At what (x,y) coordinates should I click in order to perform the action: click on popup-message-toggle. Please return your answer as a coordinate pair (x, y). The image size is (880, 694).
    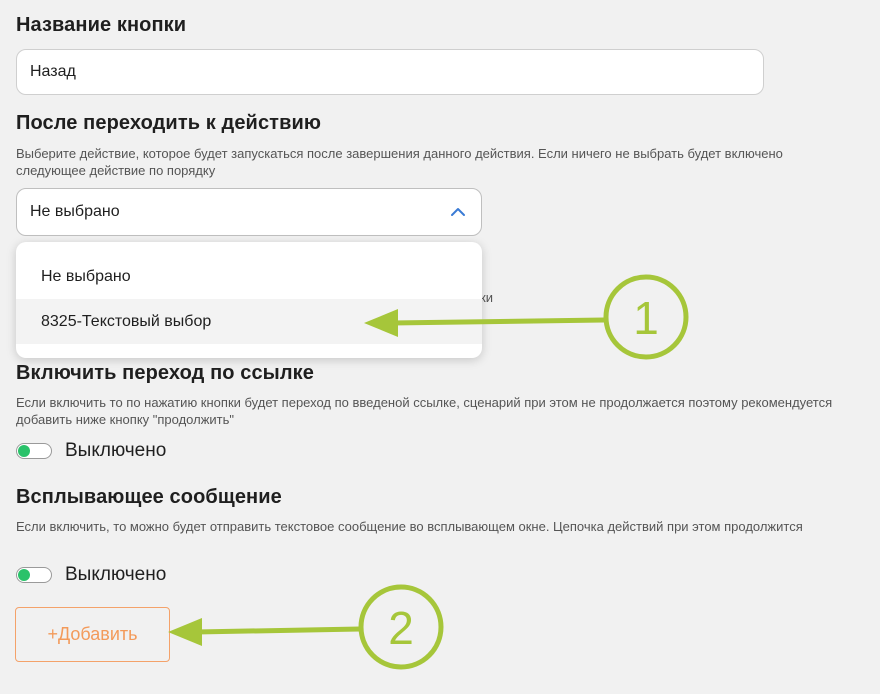
    Looking at the image, I should click on (34, 575).